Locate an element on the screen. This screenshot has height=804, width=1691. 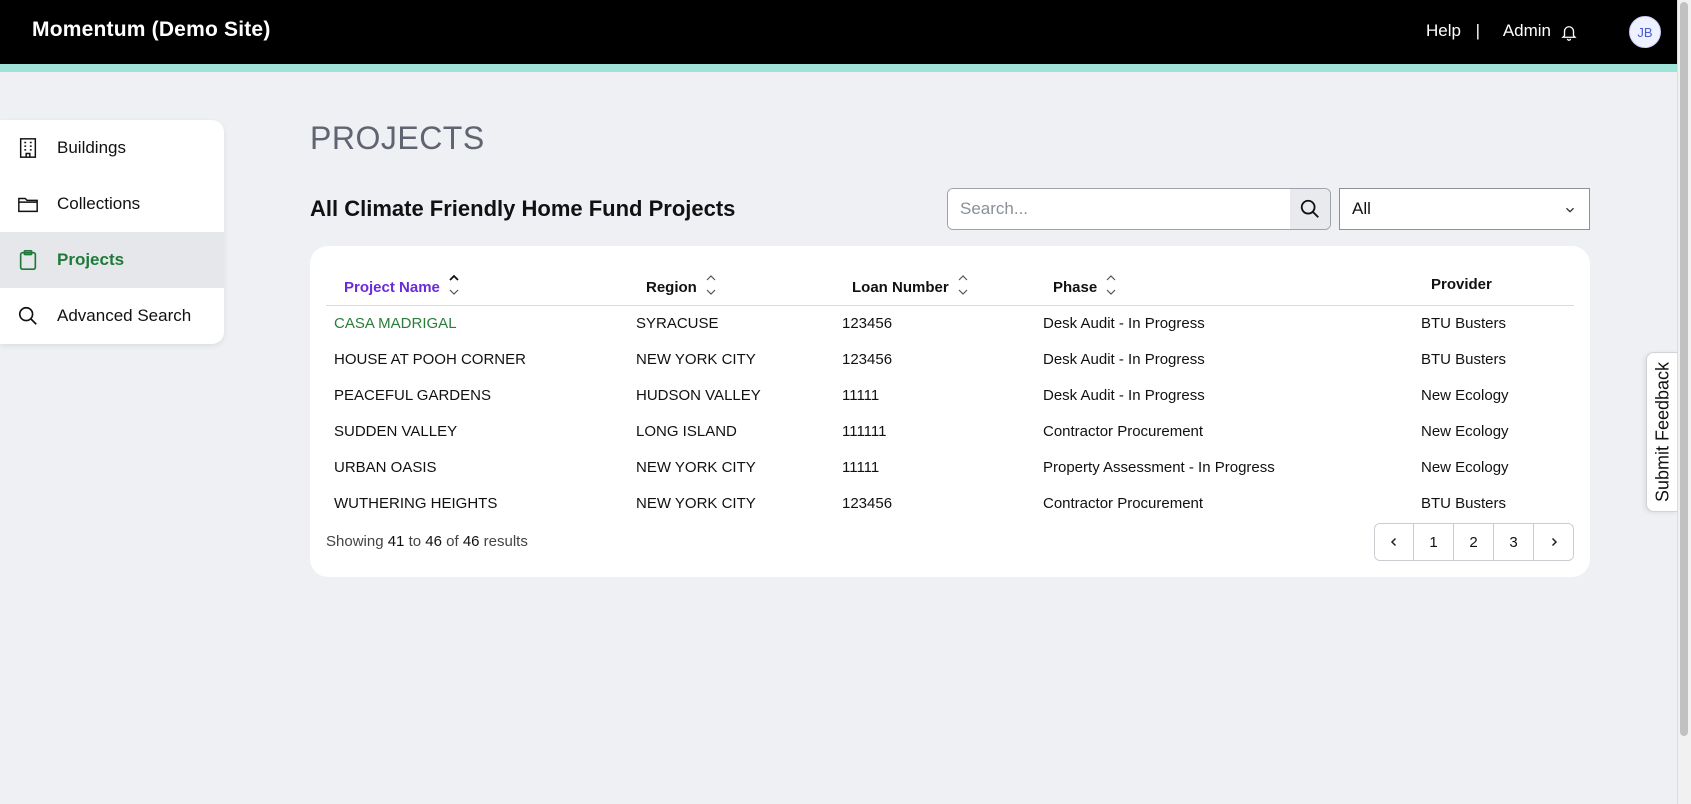
summary-of-word: of is located at coordinates (452, 541).